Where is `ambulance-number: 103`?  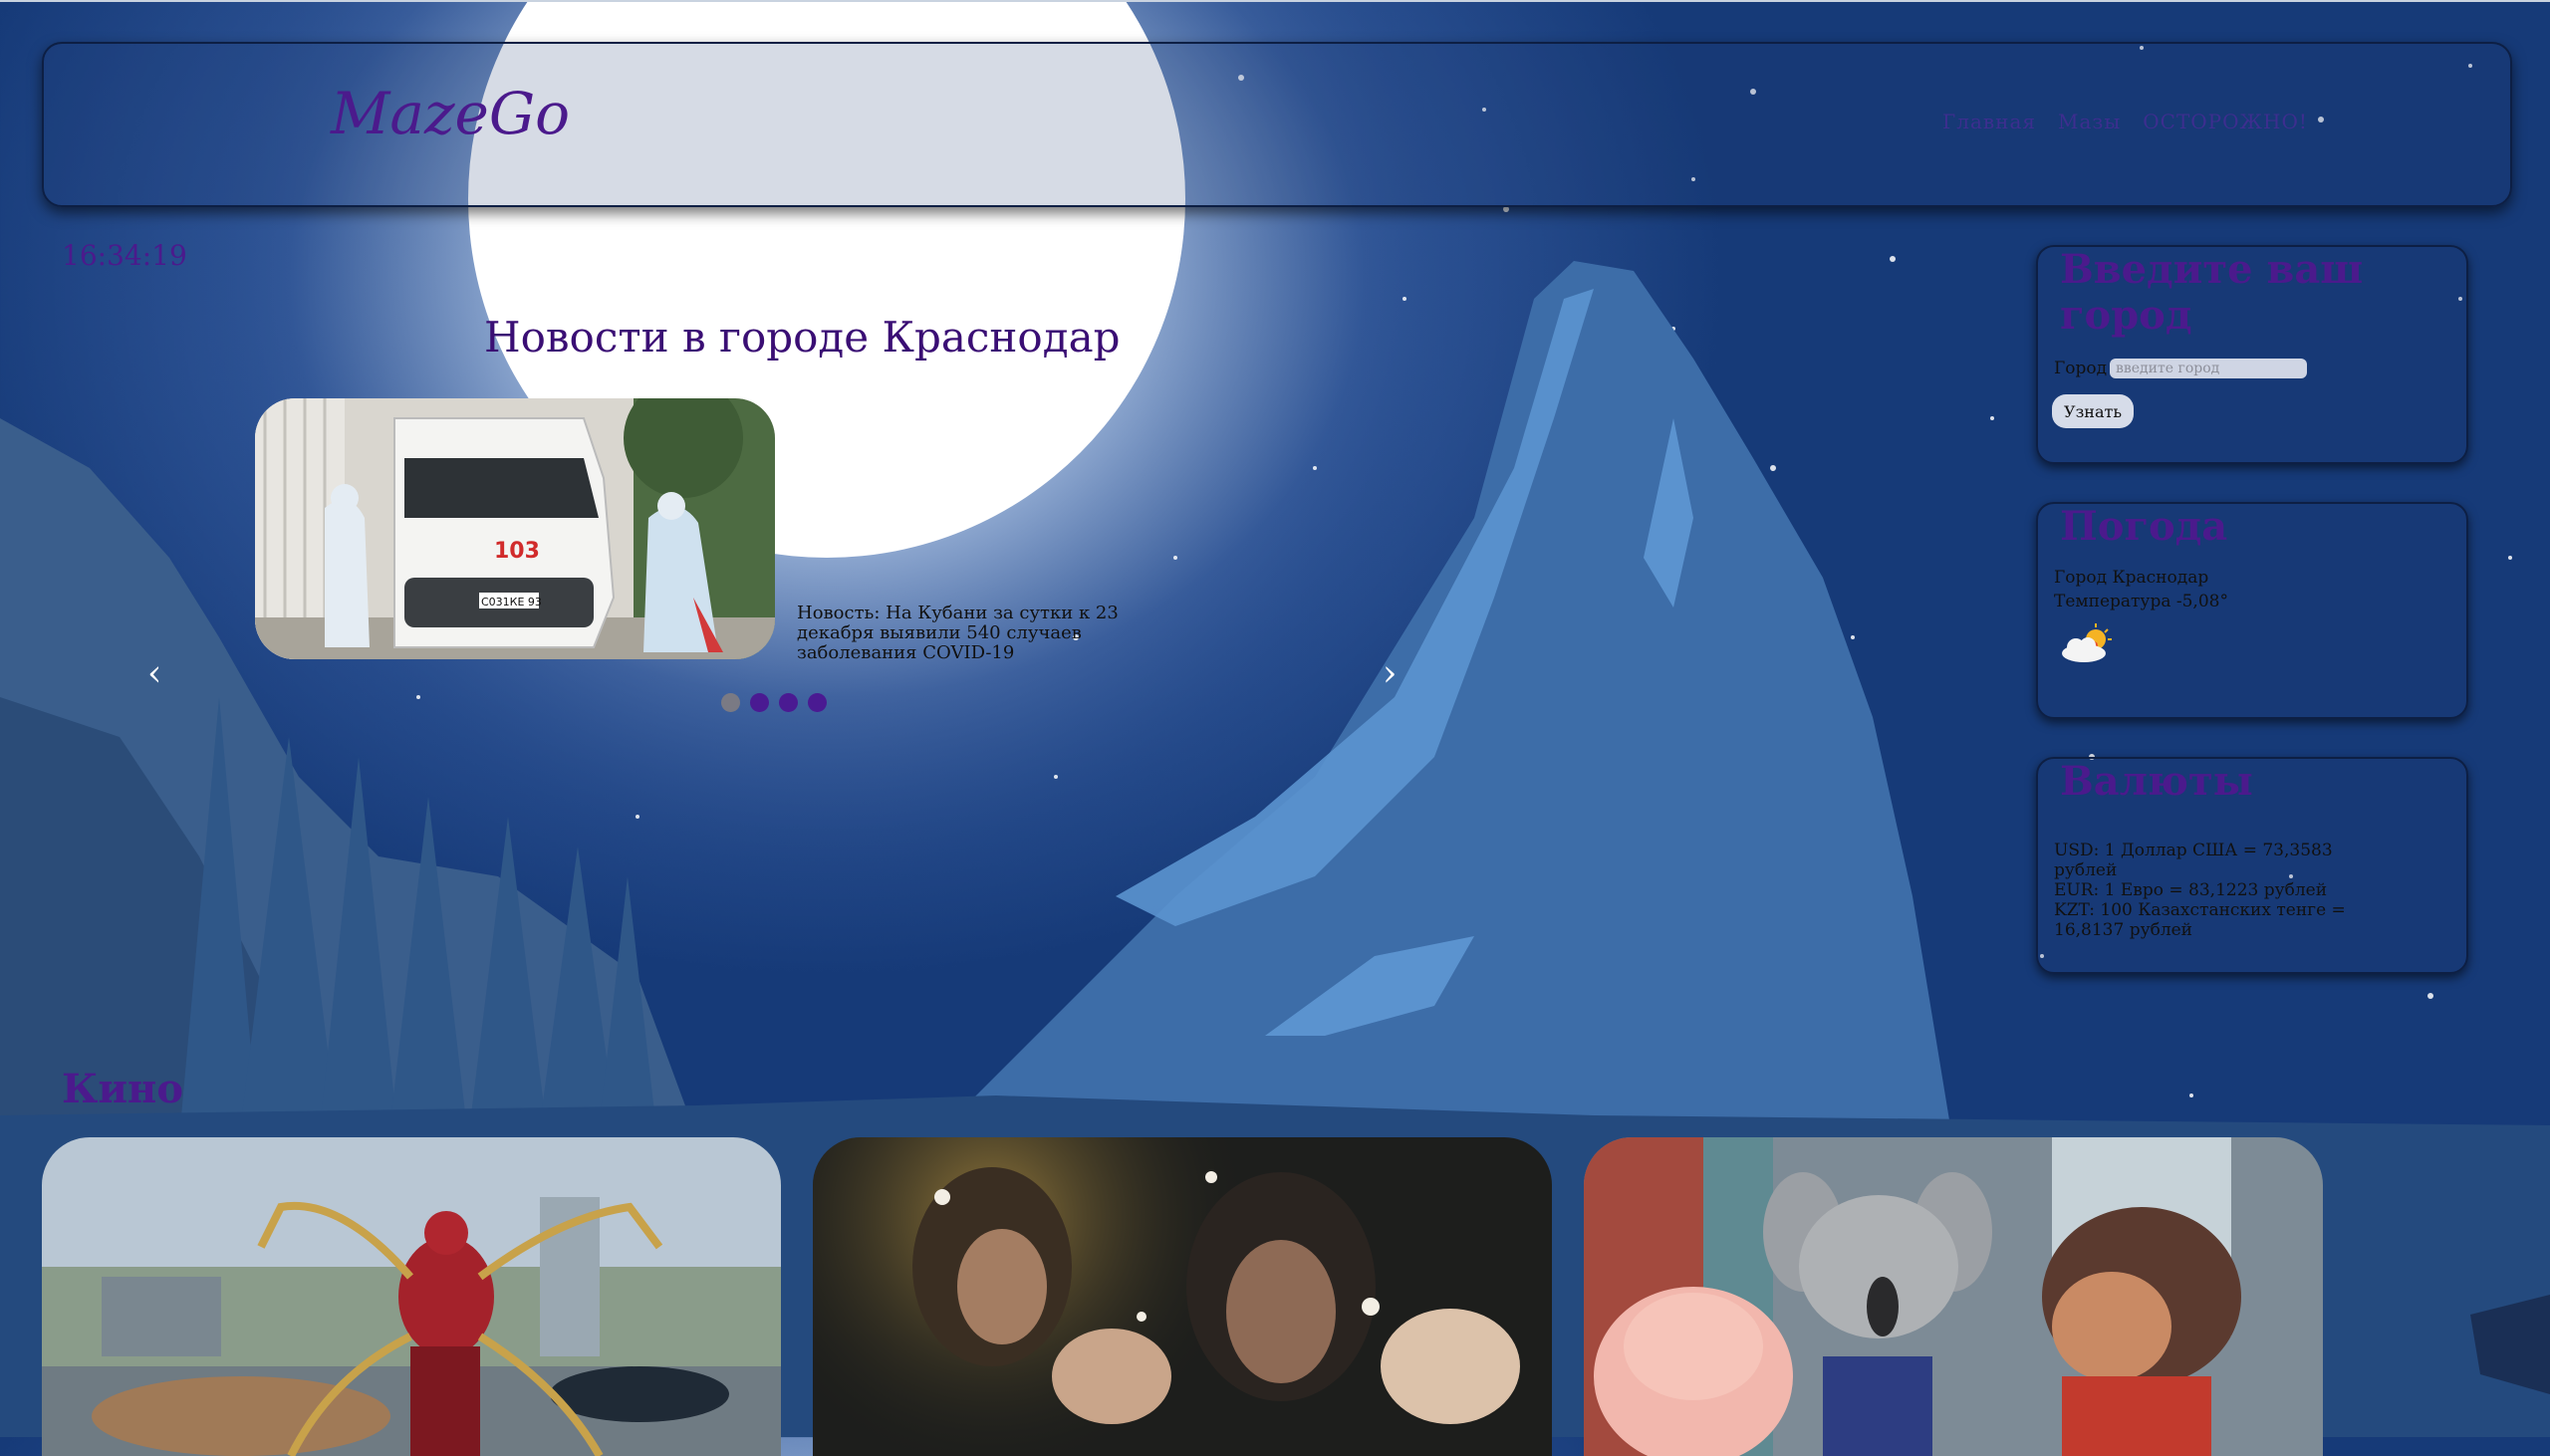 ambulance-number: 103 is located at coordinates (517, 551).